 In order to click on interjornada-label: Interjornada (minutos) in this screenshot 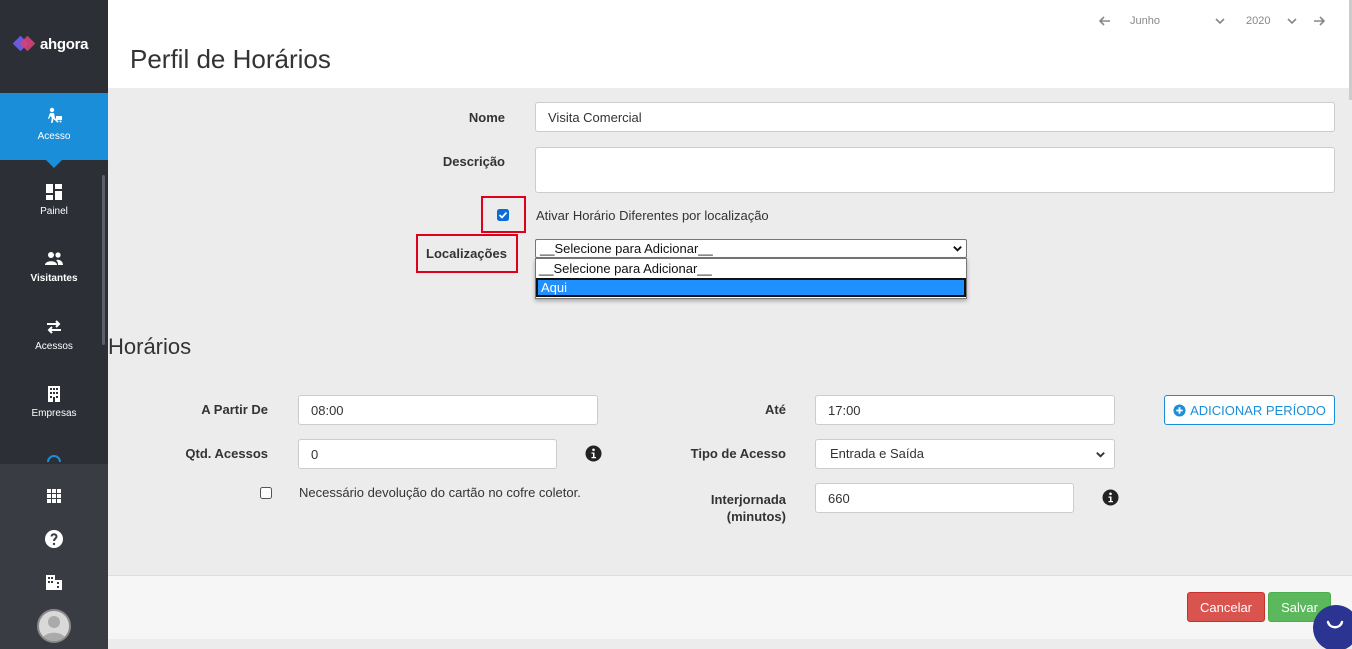, I will do `click(738, 508)`.